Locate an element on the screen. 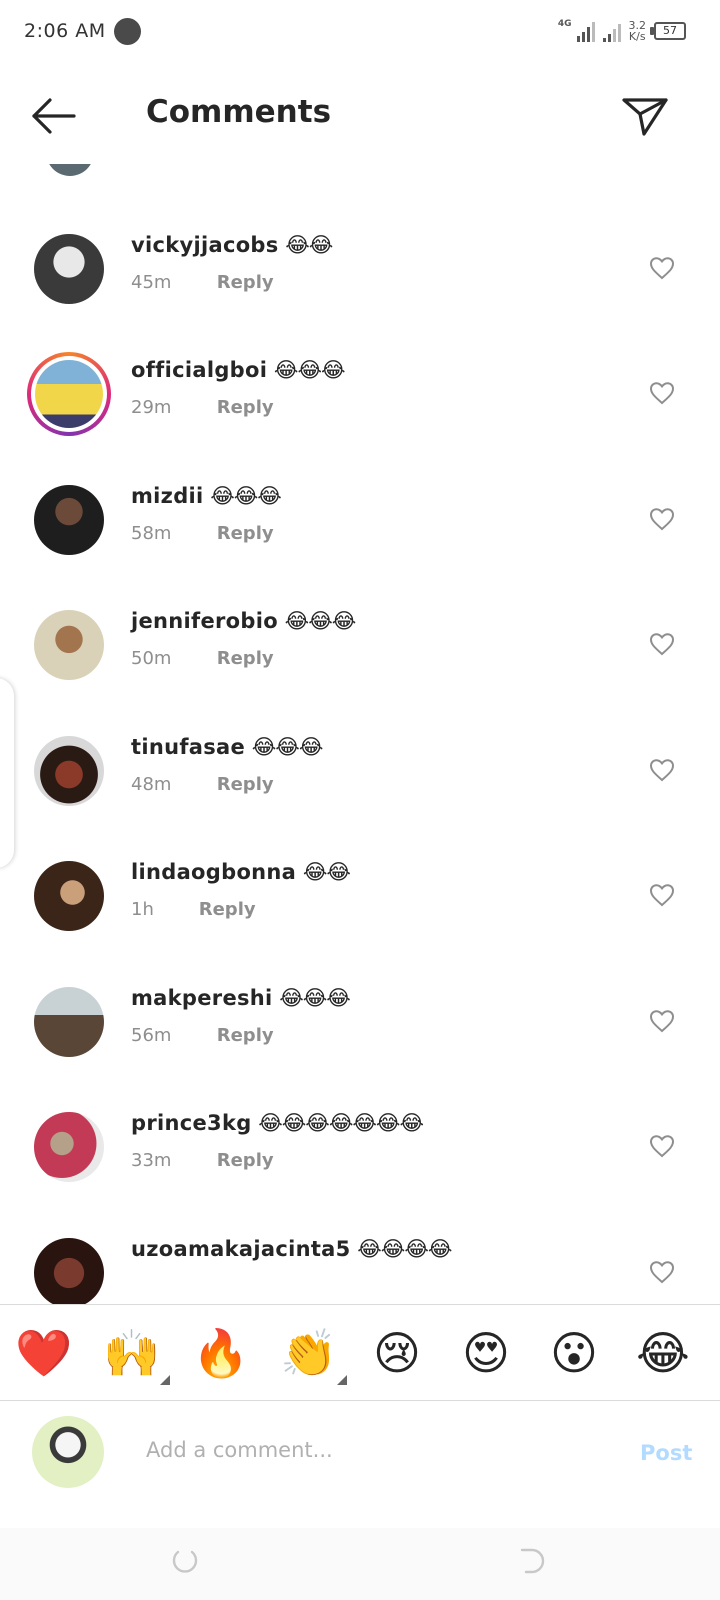  system-nav-bar is located at coordinates (360, 1564).